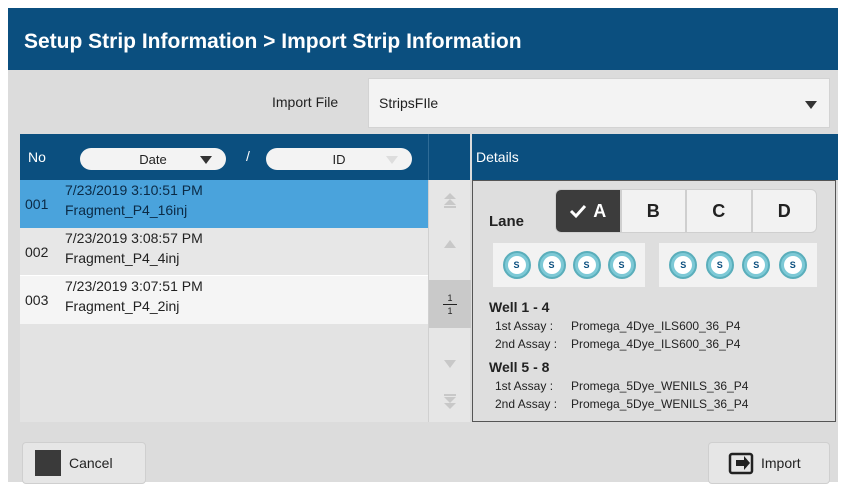 Image resolution: width=844 pixels, height=486 pixels. I want to click on lane-label: Lane, so click(507, 221).